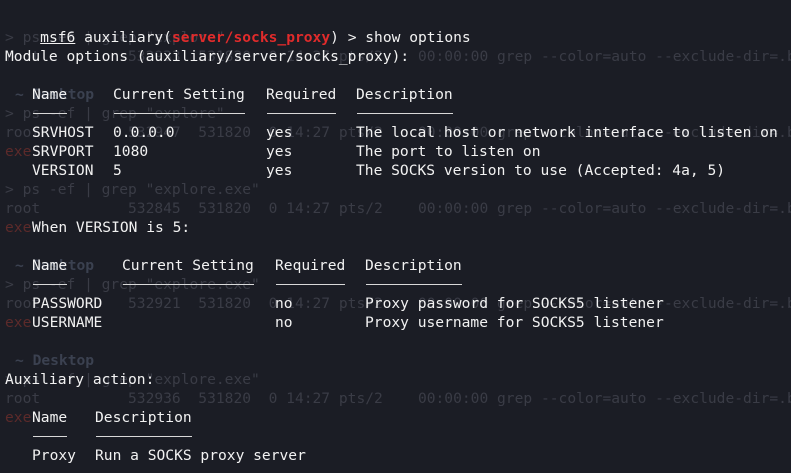  I want to click on prompt-name: msf6, so click(58, 37).